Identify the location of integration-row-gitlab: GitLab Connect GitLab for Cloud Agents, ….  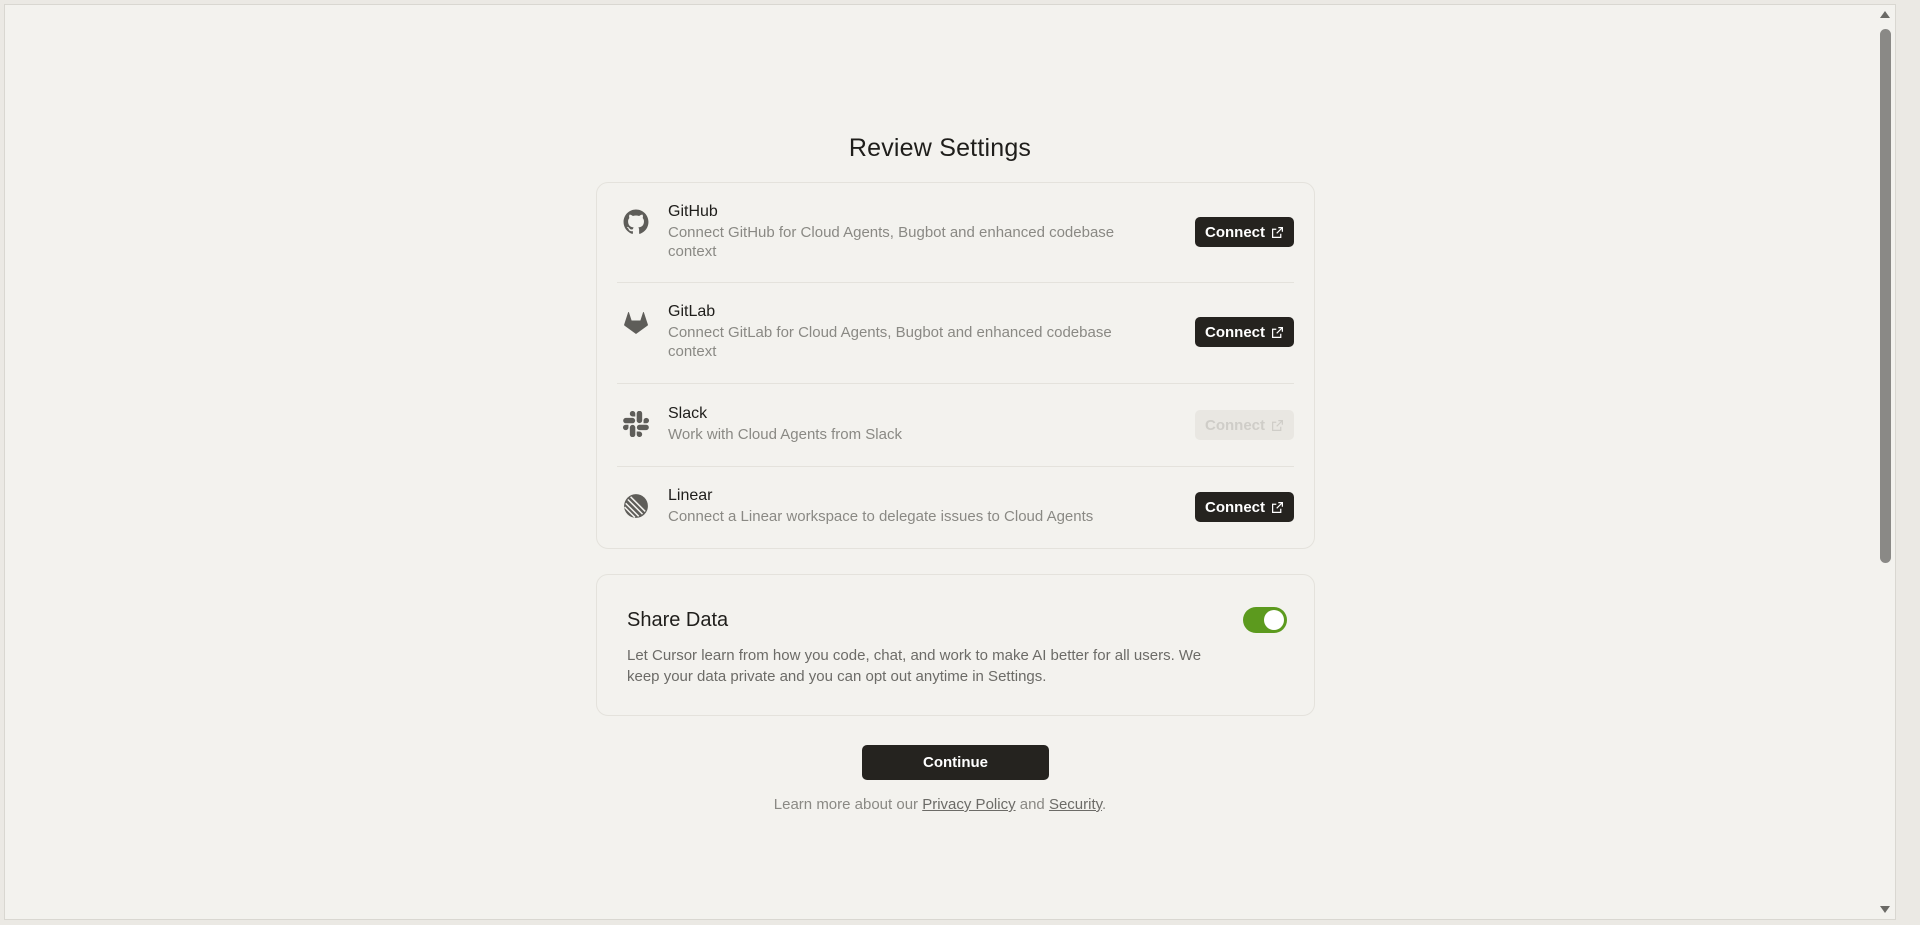
(955, 333).